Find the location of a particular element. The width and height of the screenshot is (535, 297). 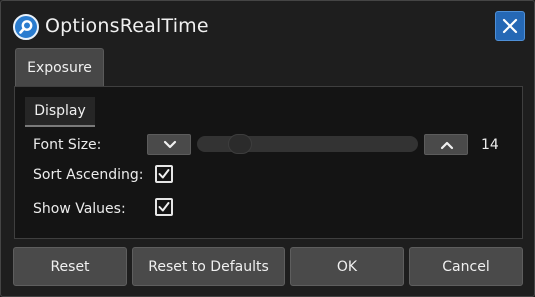

tab-exposure-label: Exposure is located at coordinates (59, 67).